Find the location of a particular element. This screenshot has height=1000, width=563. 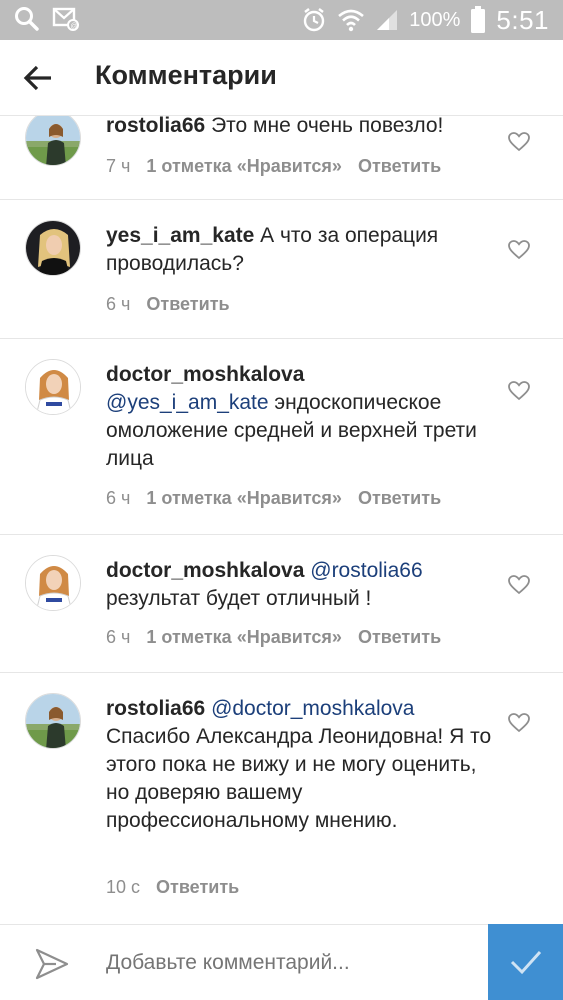

send-icon is located at coordinates (52, 964).